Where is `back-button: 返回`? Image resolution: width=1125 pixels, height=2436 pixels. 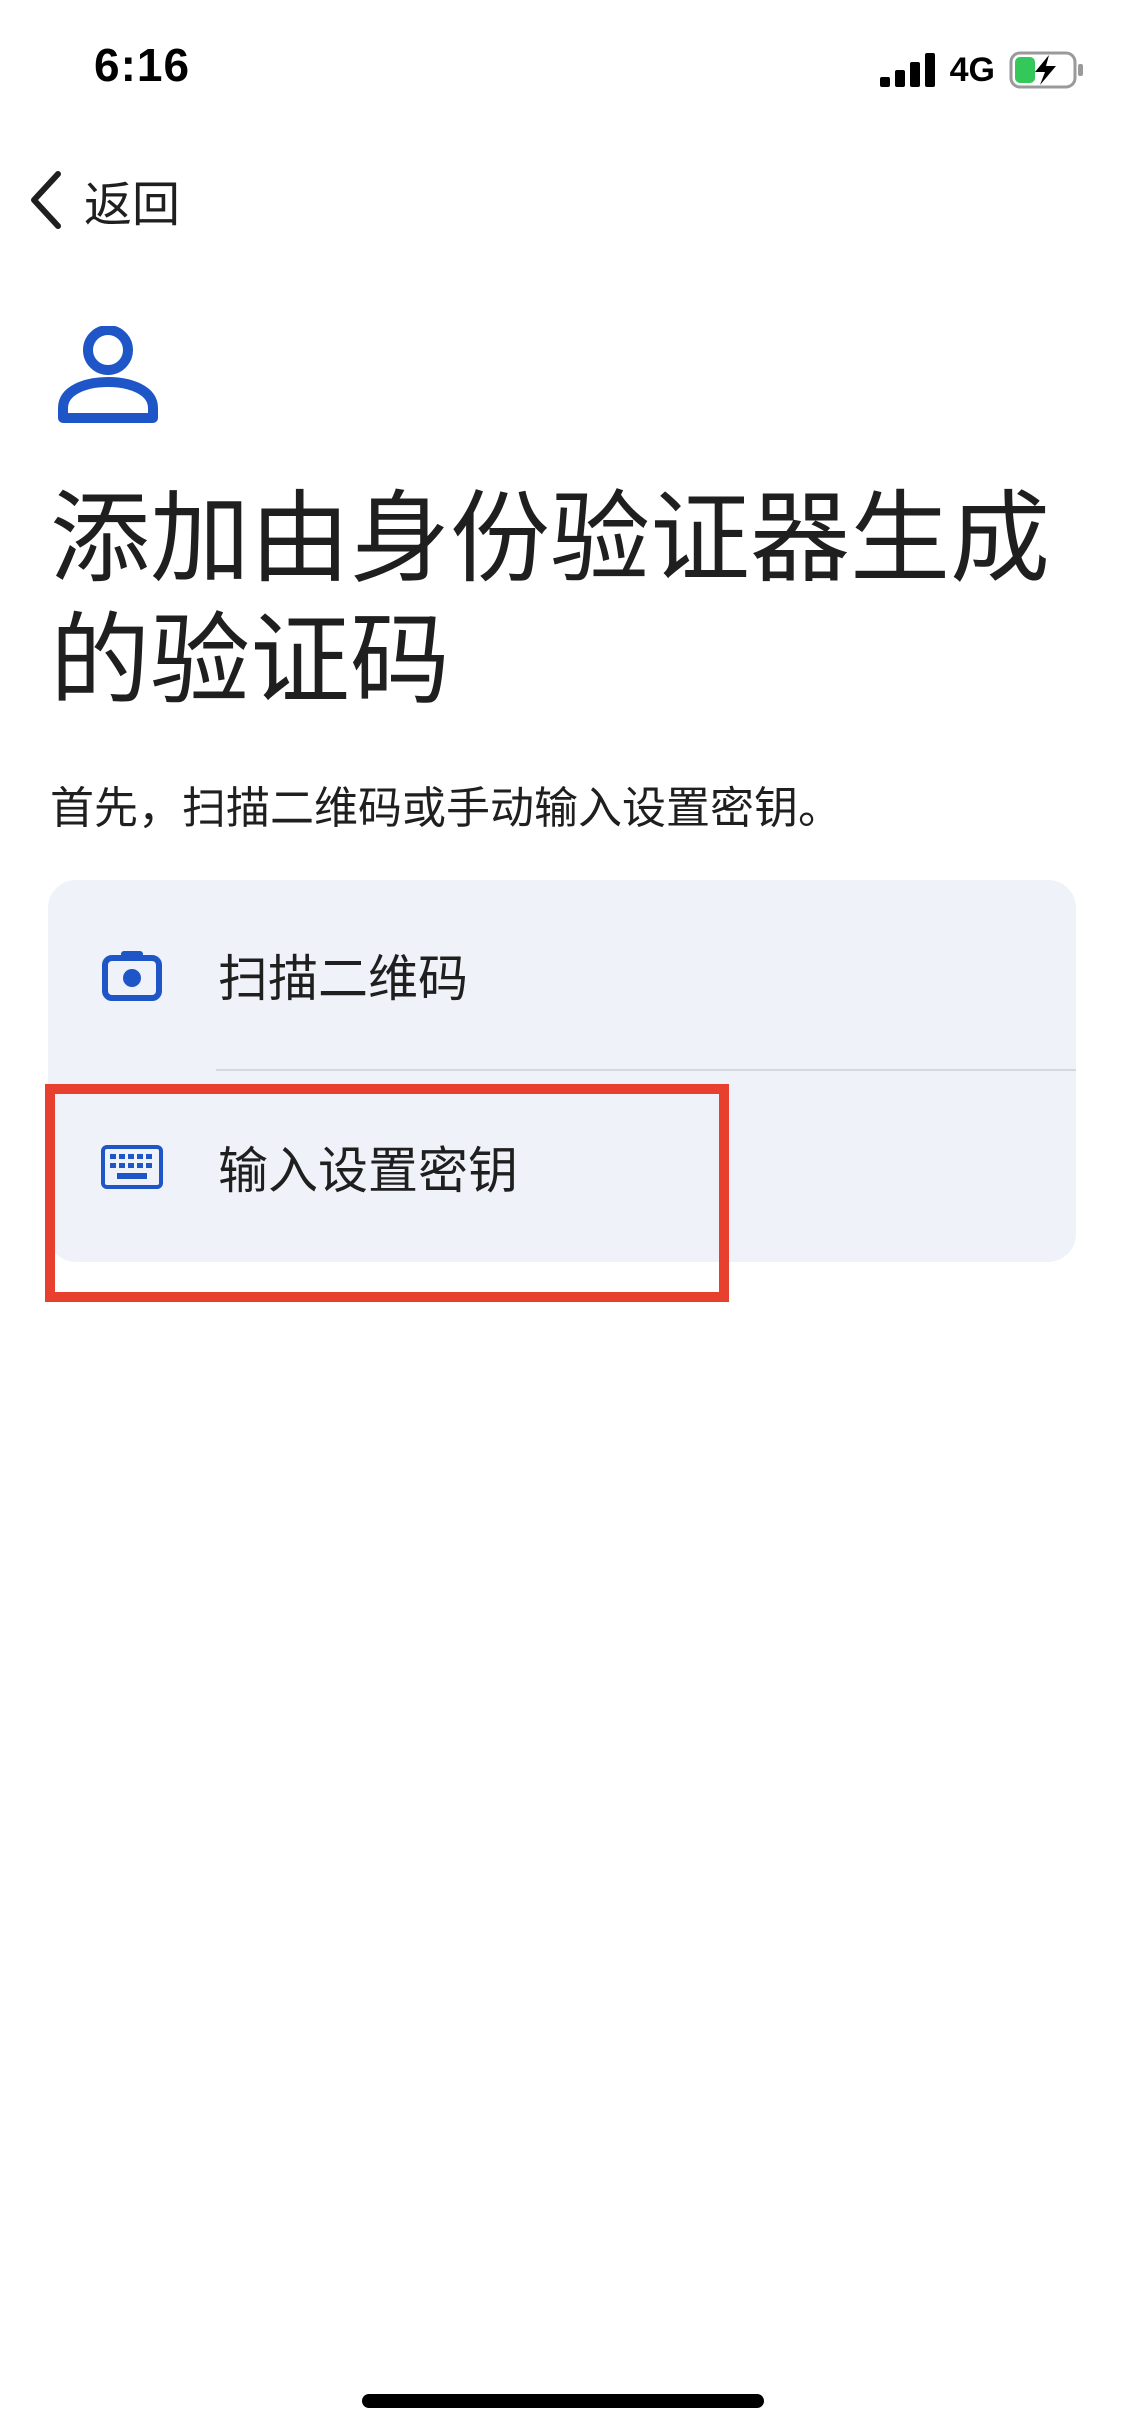
back-button: 返回 is located at coordinates (103, 200).